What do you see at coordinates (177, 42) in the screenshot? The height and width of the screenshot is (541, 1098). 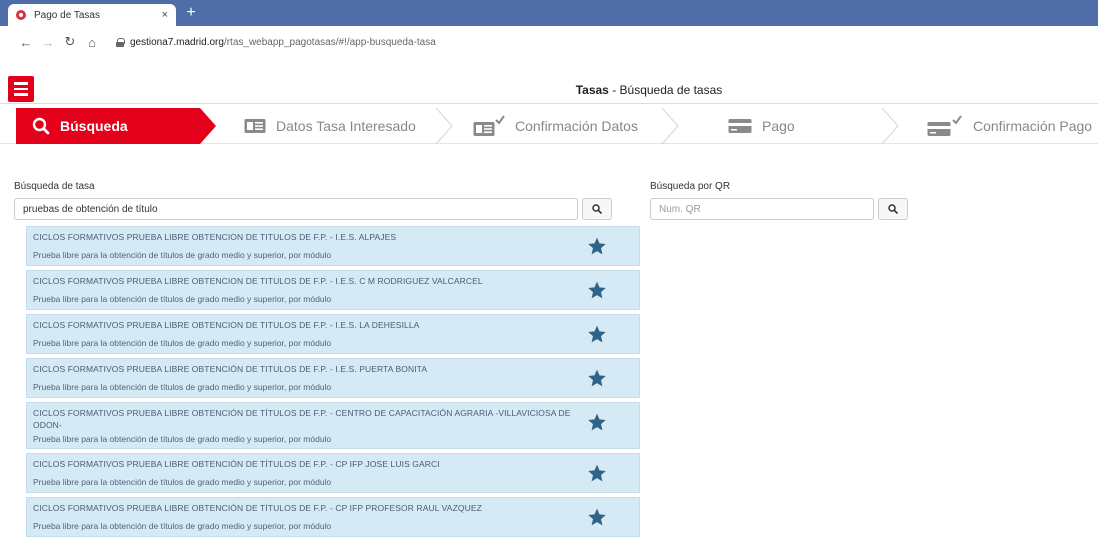 I see `url-host: gestiona7.madrid.org` at bounding box center [177, 42].